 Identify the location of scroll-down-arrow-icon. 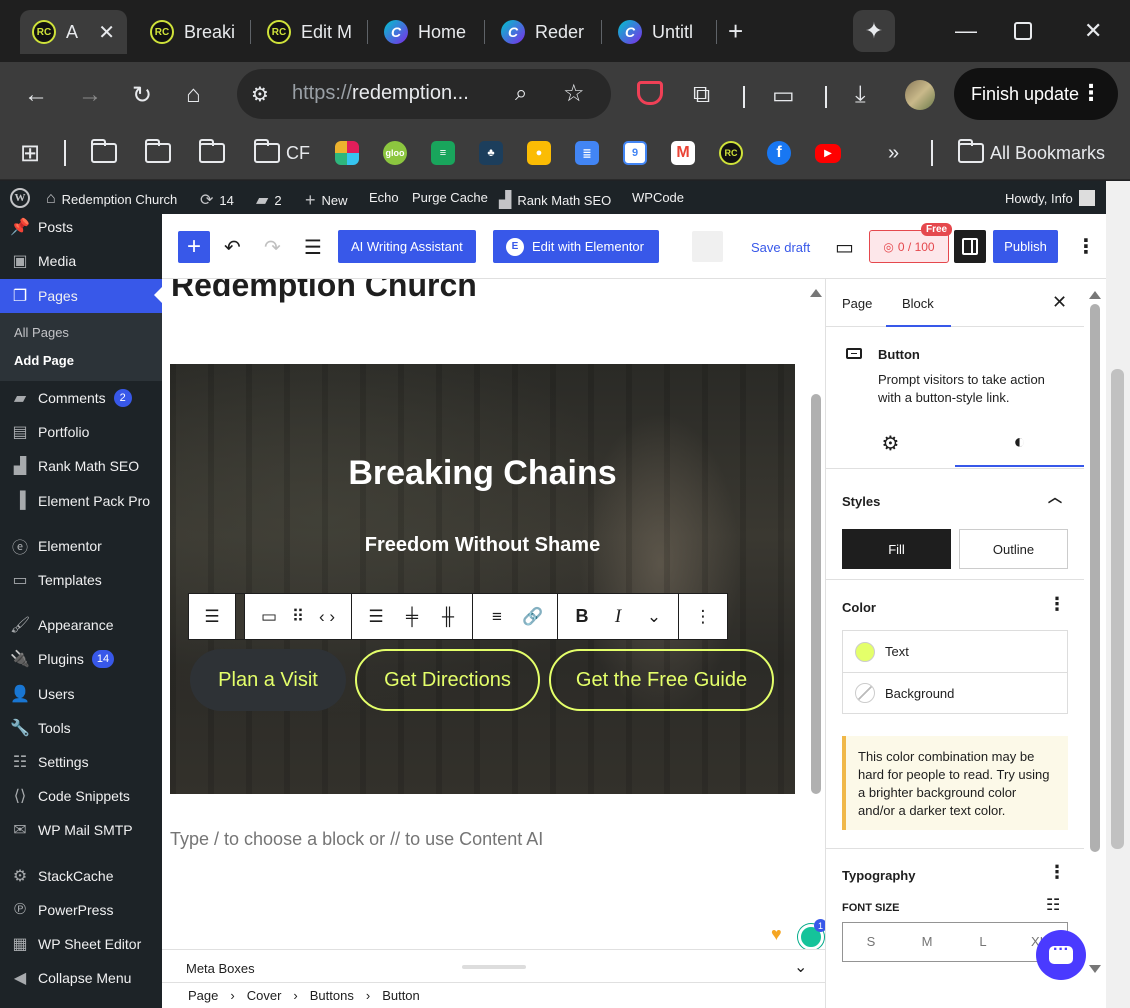
(1095, 972).